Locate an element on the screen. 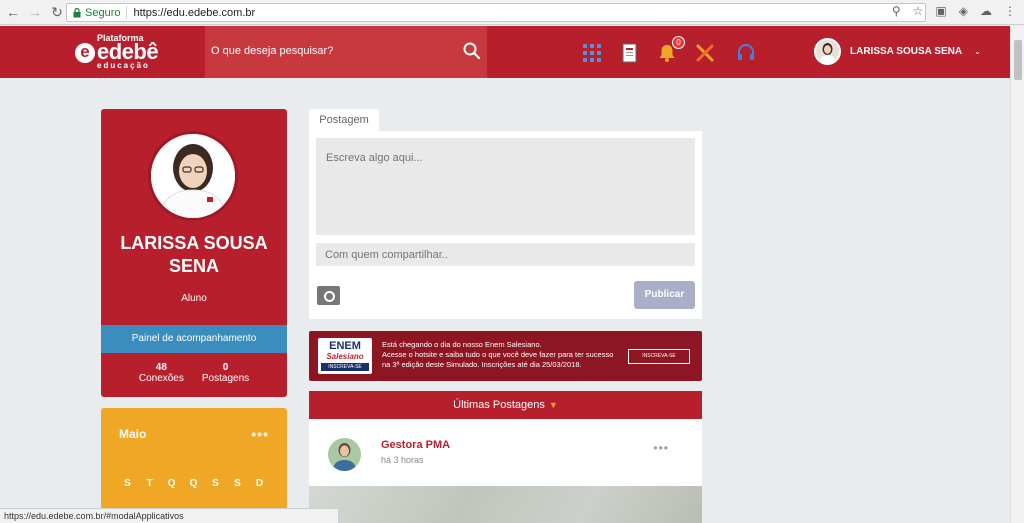  feed-post: Gestora PMA há 3 horas ••• is located at coordinates (505, 471).